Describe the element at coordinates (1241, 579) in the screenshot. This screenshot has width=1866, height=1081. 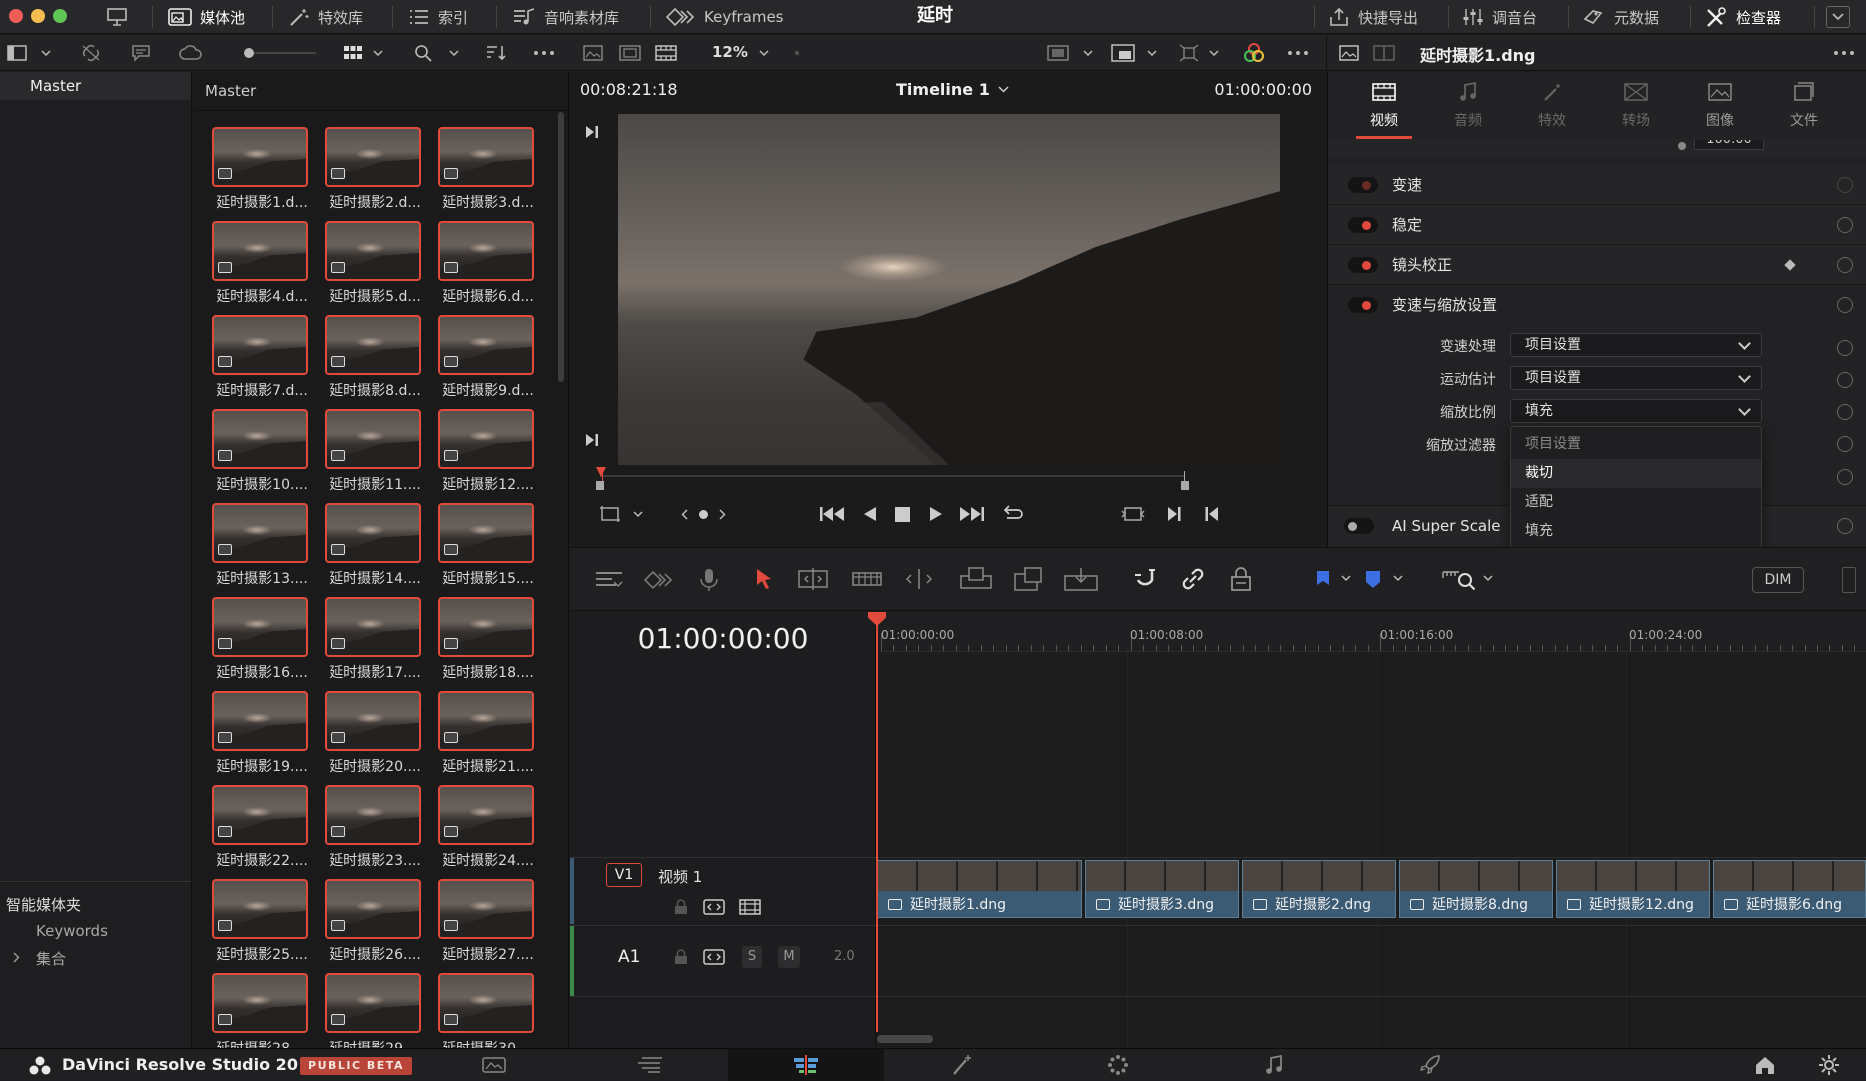
I see `position-lock-icon` at that location.